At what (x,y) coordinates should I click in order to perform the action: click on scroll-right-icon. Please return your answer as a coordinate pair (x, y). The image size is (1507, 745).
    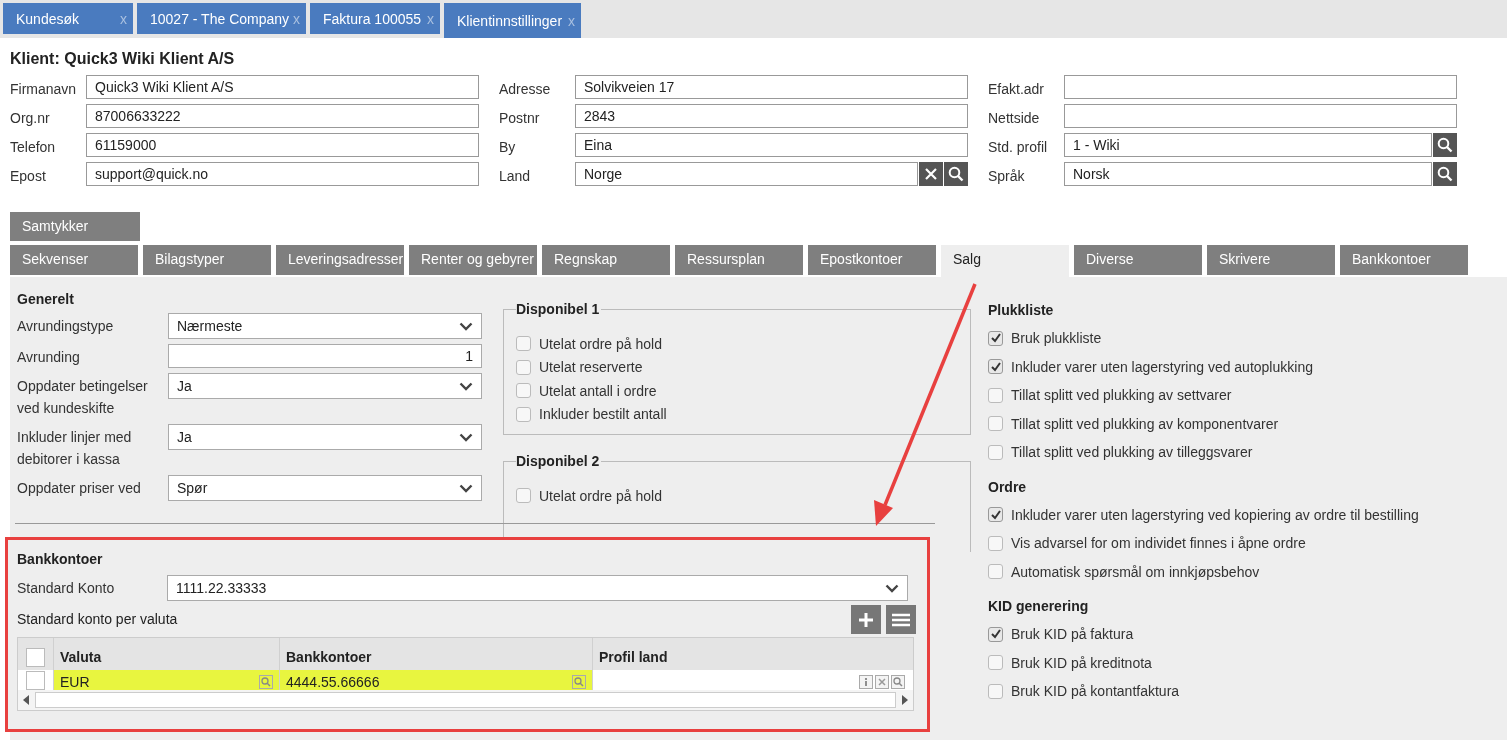
    Looking at the image, I should click on (905, 700).